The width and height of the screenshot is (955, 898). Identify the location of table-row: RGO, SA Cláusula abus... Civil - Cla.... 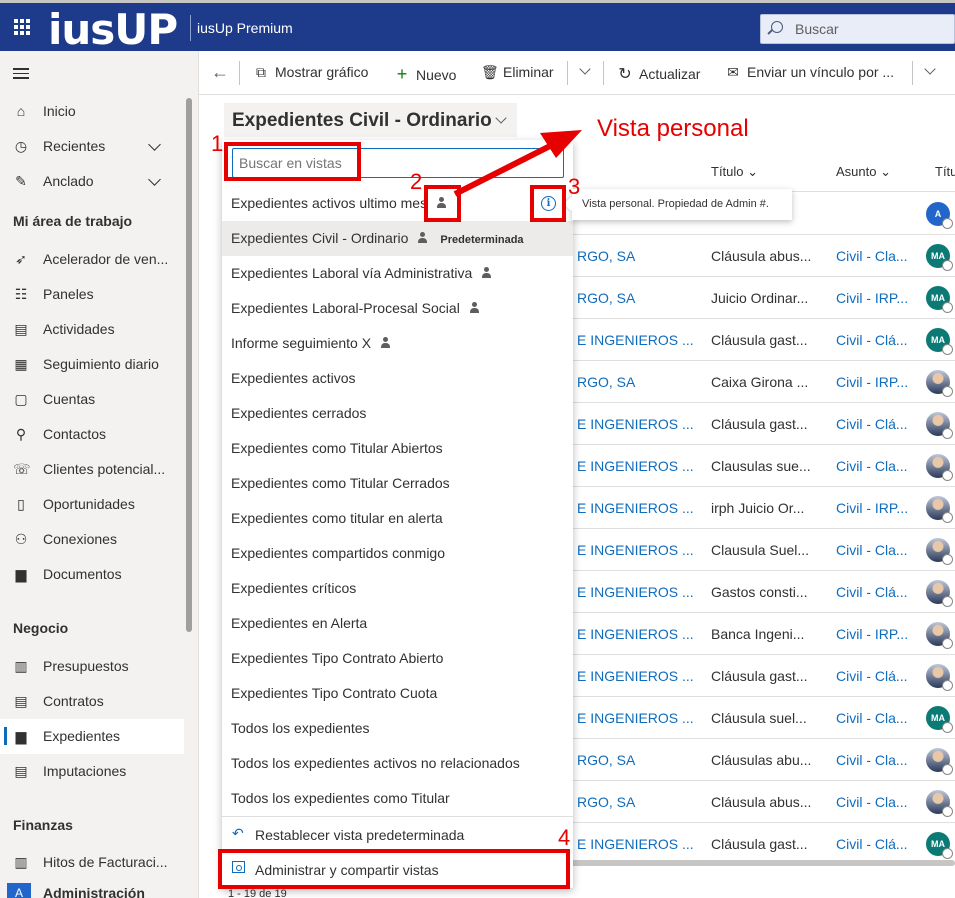
(764, 802).